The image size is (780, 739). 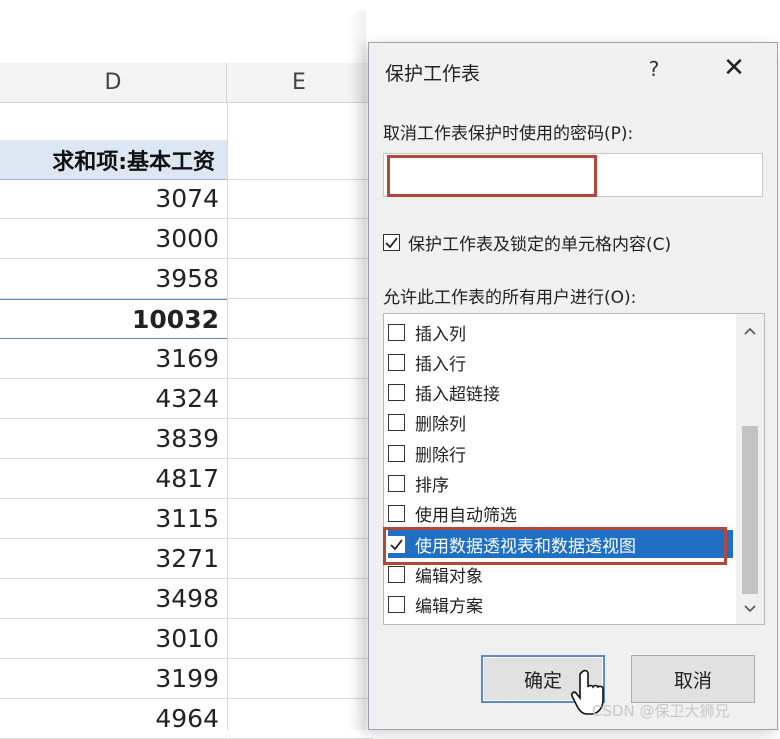 What do you see at coordinates (432, 486) in the screenshot?
I see `permission-label: 排序` at bounding box center [432, 486].